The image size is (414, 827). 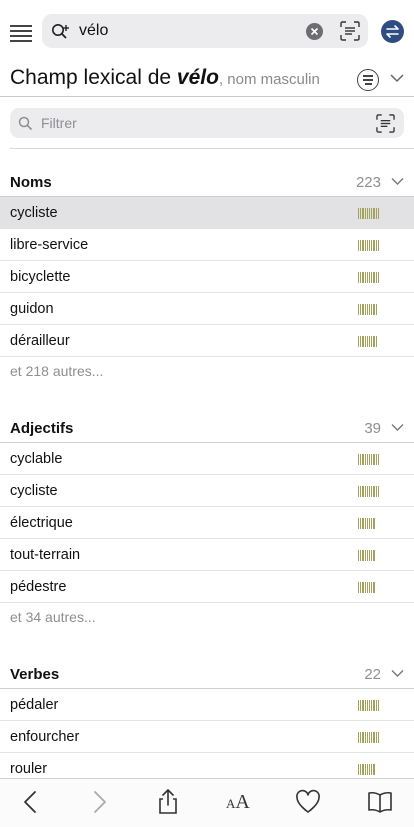 What do you see at coordinates (238, 802) in the screenshot?
I see `text-size-icon: AA` at bounding box center [238, 802].